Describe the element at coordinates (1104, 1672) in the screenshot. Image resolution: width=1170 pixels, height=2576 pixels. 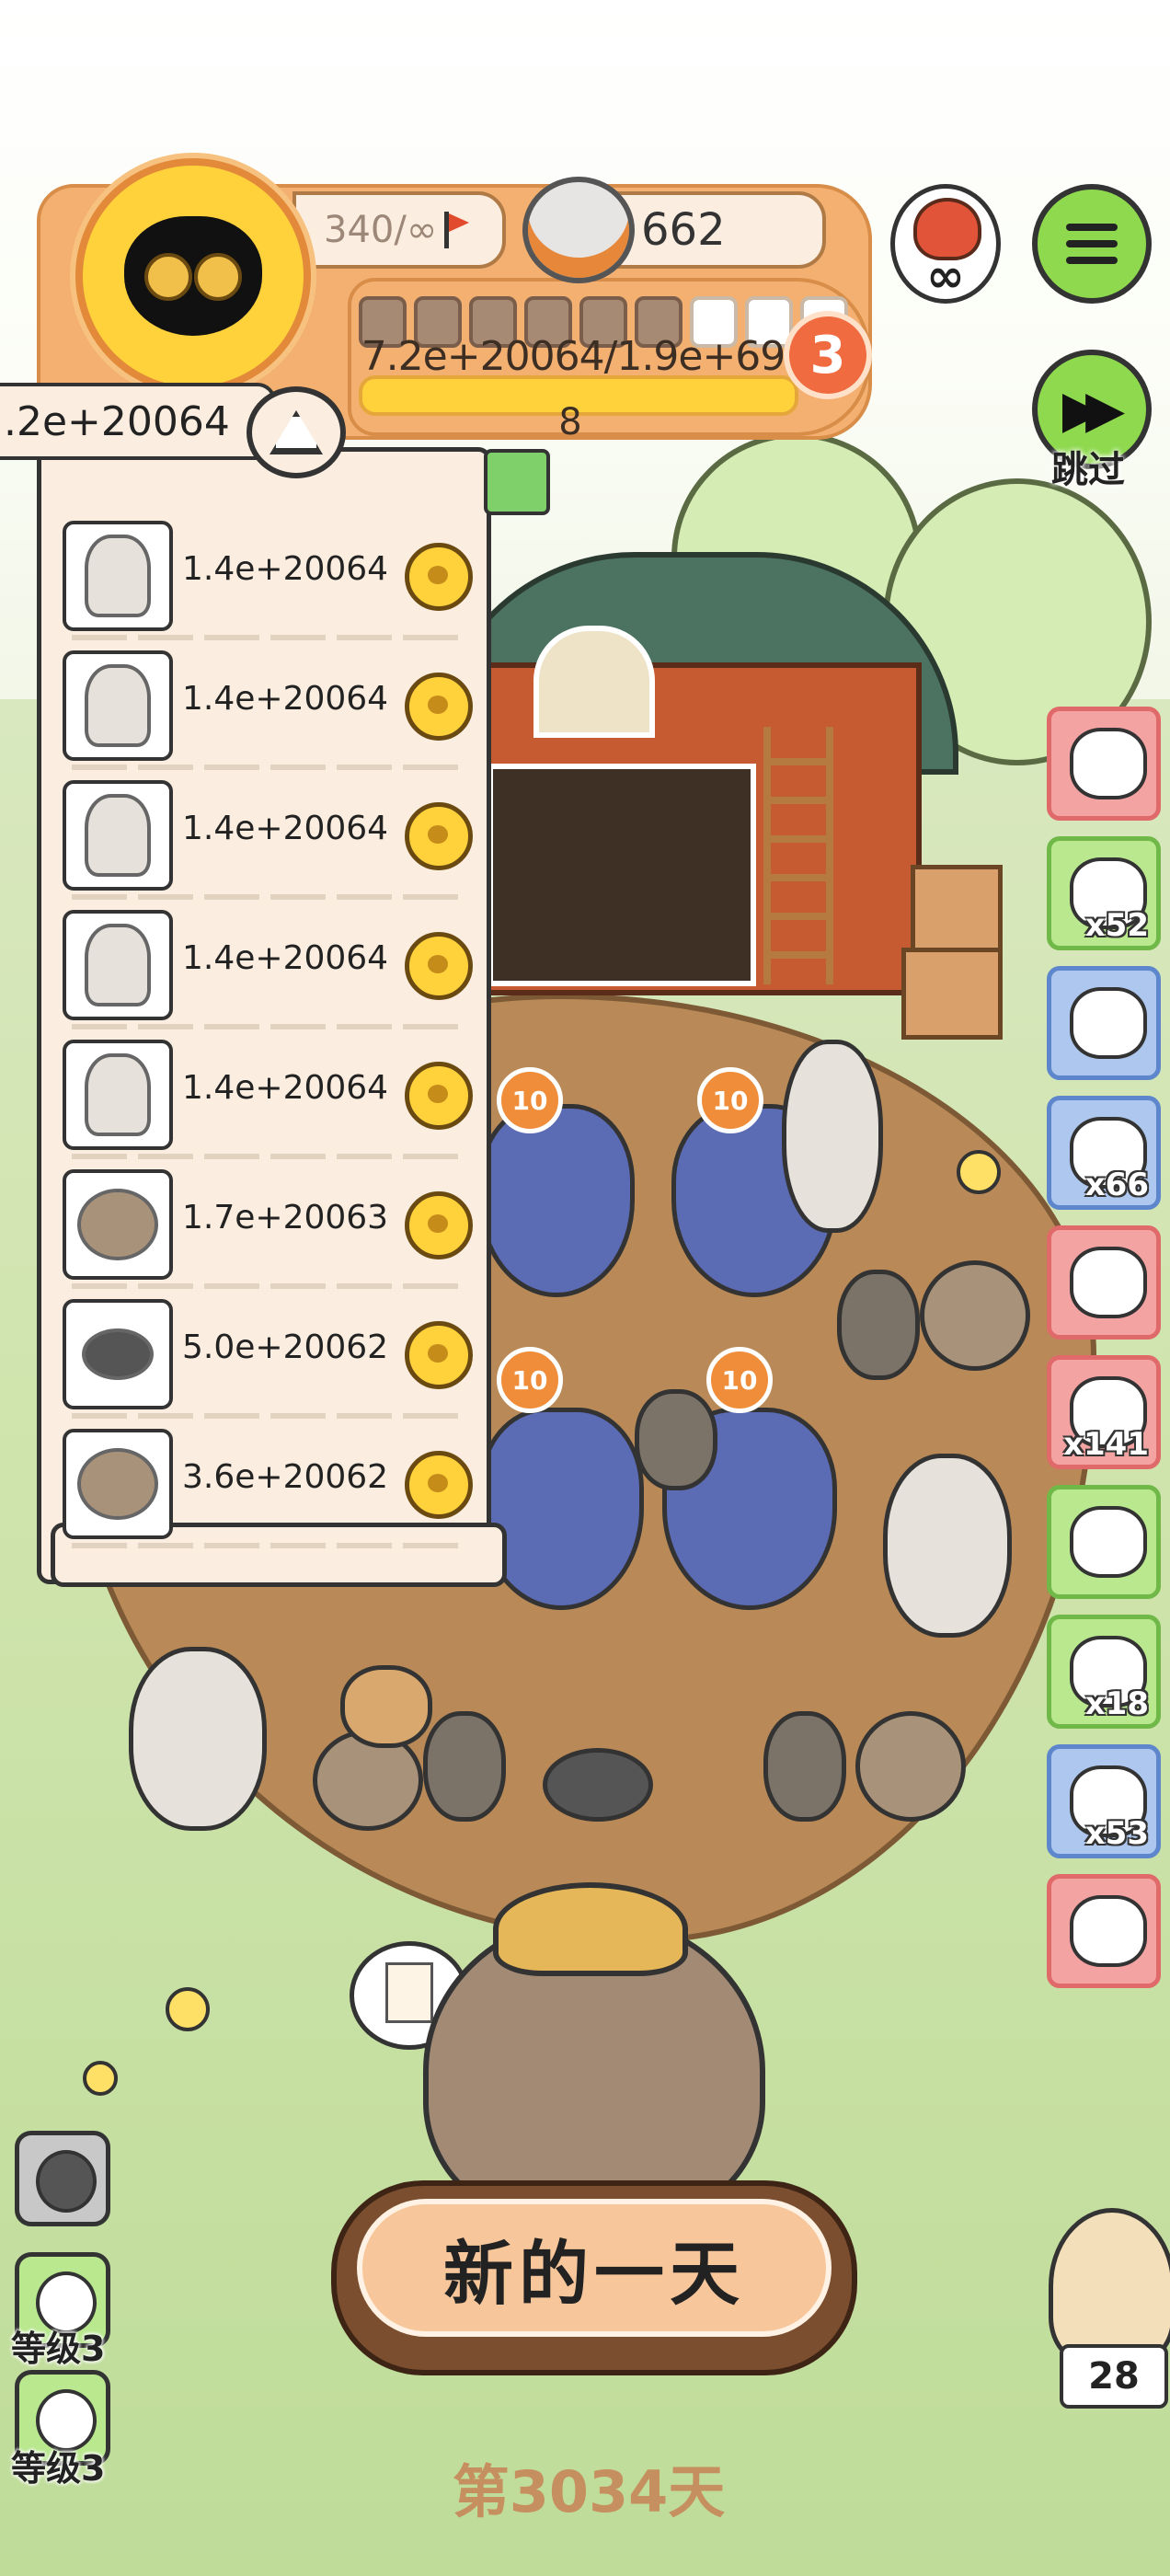
I see `side-item: x18` at that location.